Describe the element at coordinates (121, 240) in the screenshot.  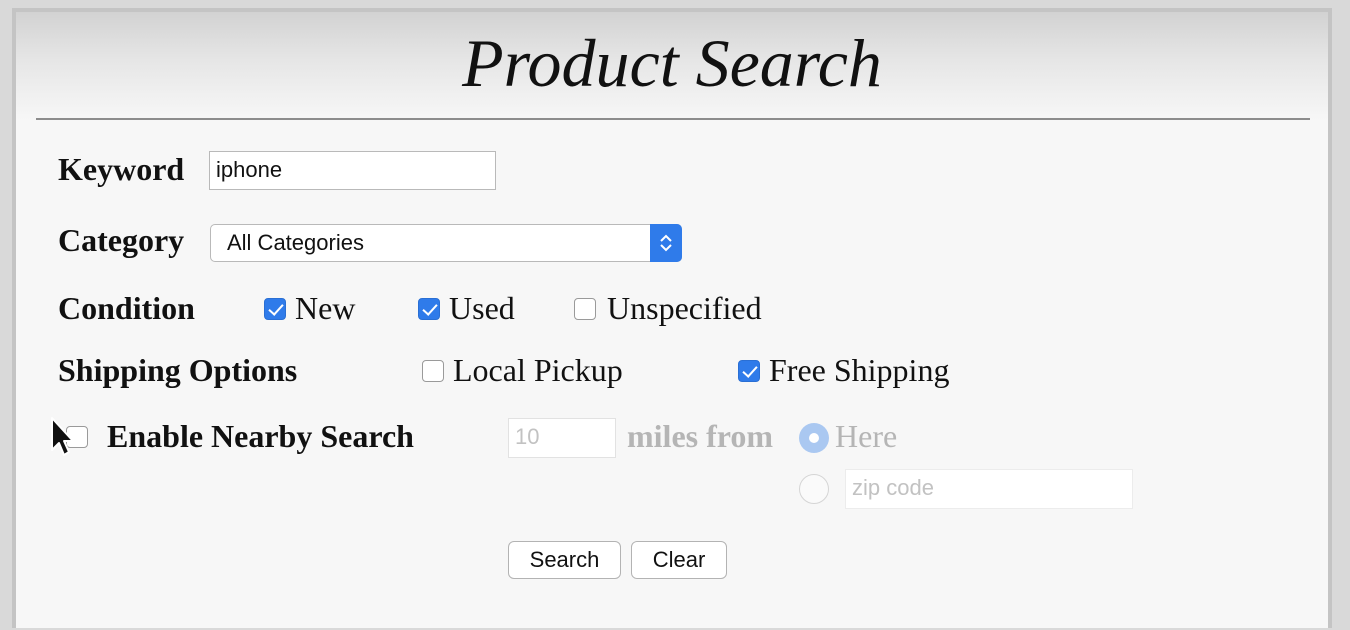
I see `category-label: Category` at that location.